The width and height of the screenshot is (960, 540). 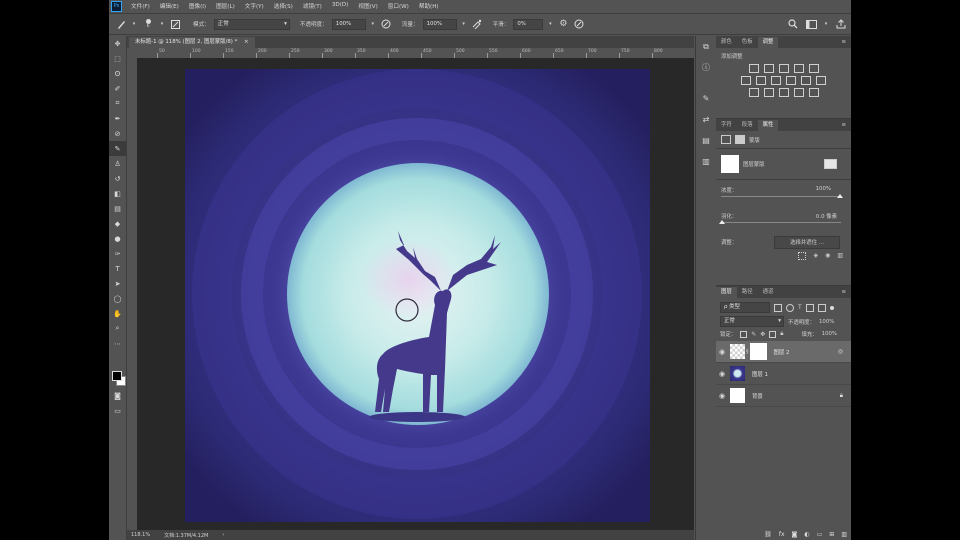 What do you see at coordinates (117, 253) in the screenshot?
I see `pen-tool-icon: ✑` at bounding box center [117, 253].